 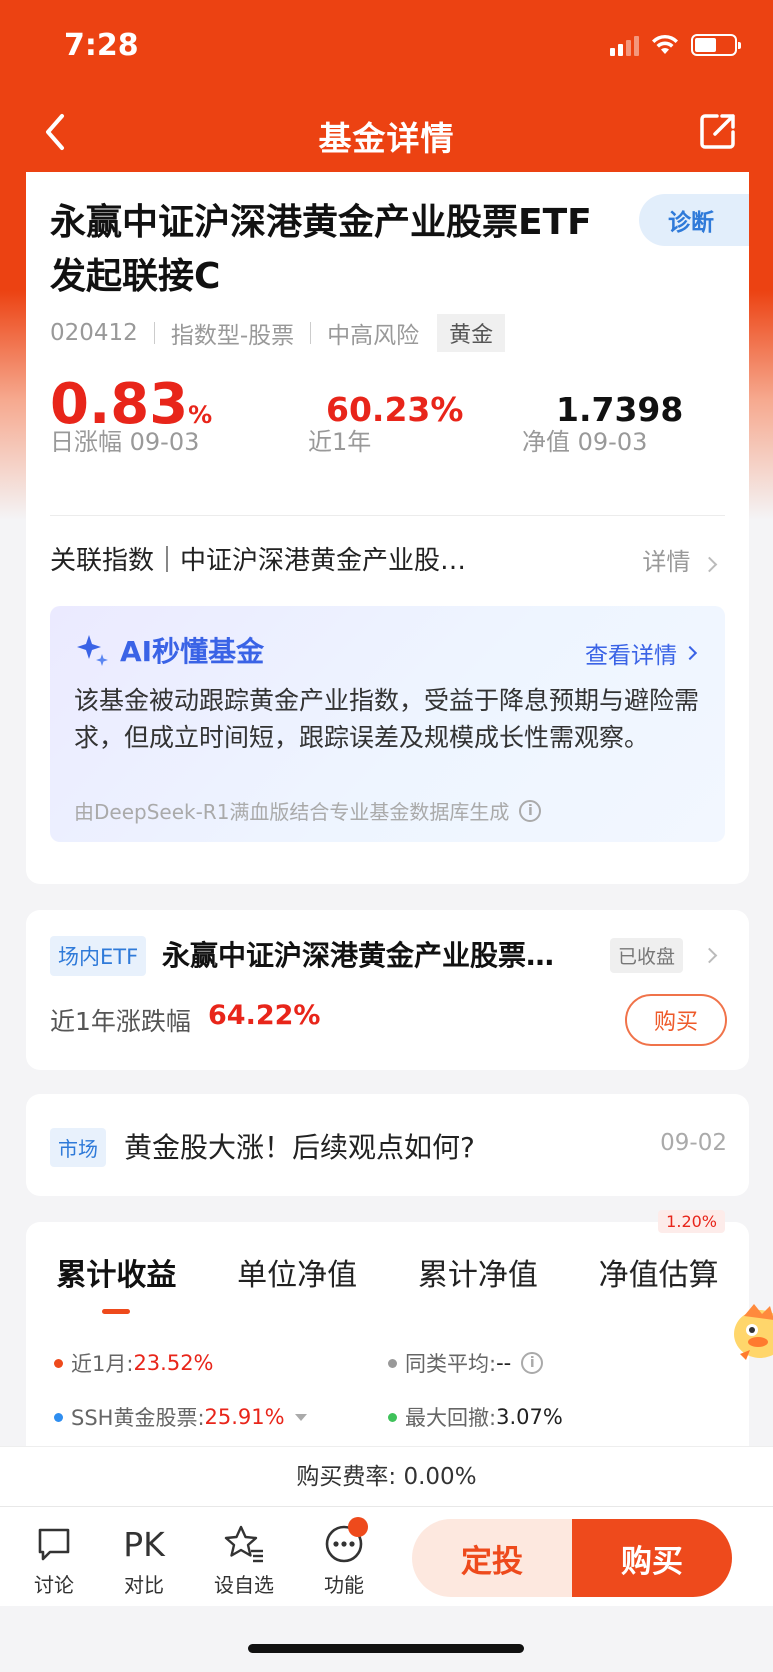 What do you see at coordinates (101, 45) in the screenshot?
I see `status-time: 7:28` at bounding box center [101, 45].